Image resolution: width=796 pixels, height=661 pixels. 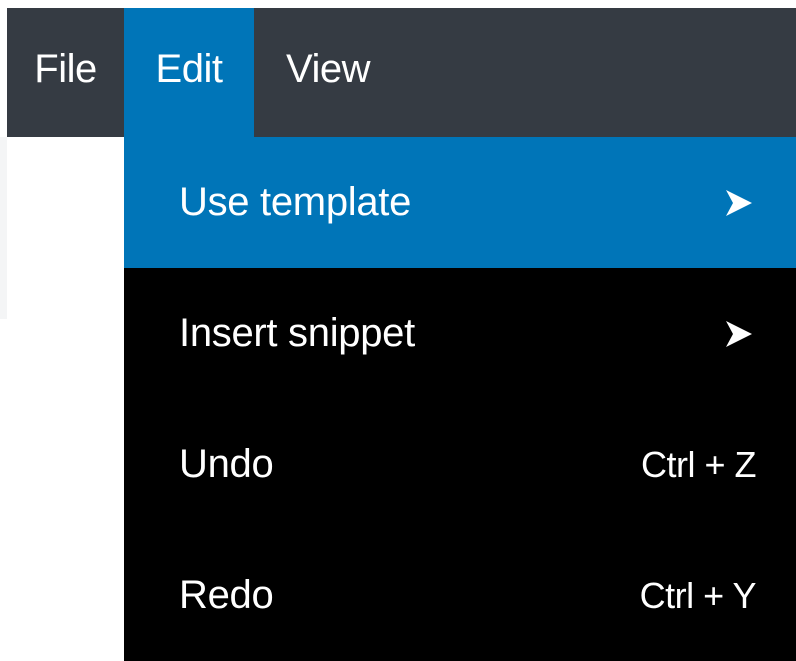 I want to click on menu-edit: Edit, so click(x=189, y=72).